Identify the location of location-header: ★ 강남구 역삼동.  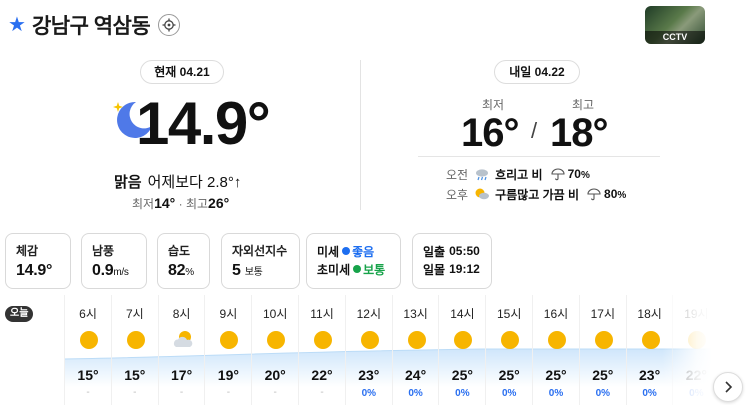
(94, 25).